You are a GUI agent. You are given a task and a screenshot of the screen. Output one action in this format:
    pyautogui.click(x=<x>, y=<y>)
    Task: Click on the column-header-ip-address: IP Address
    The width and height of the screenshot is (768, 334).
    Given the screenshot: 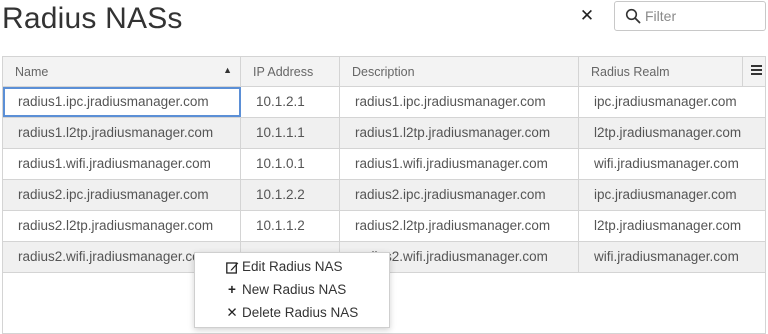 What is the action you would take?
    pyautogui.click(x=290, y=72)
    